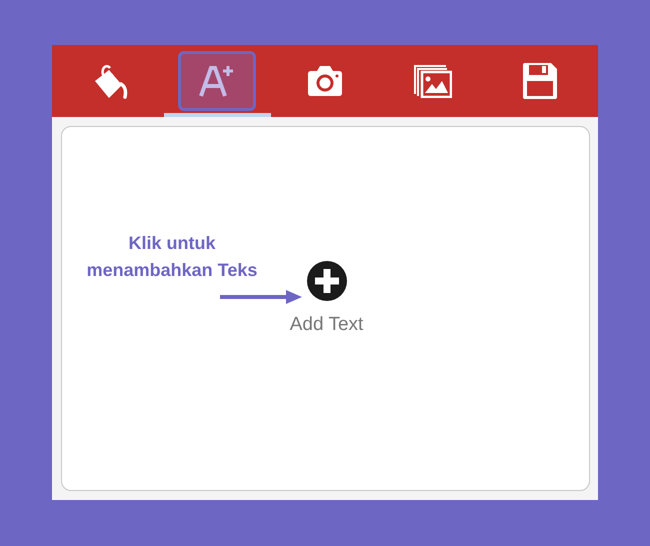 The width and height of the screenshot is (650, 546). I want to click on annotation-text: Klik untuk menambahkan Teks, so click(172, 257).